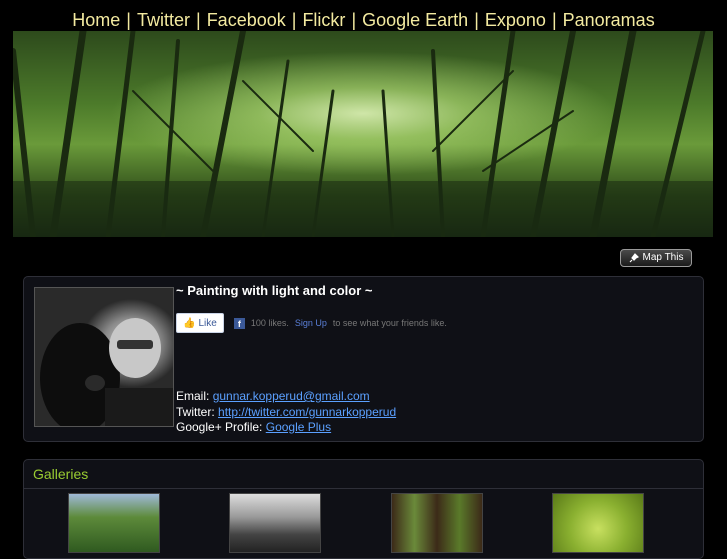 The image size is (727, 559). Describe the element at coordinates (274, 290) in the screenshot. I see `bio-title: ~ Painting with light and color ~` at that location.